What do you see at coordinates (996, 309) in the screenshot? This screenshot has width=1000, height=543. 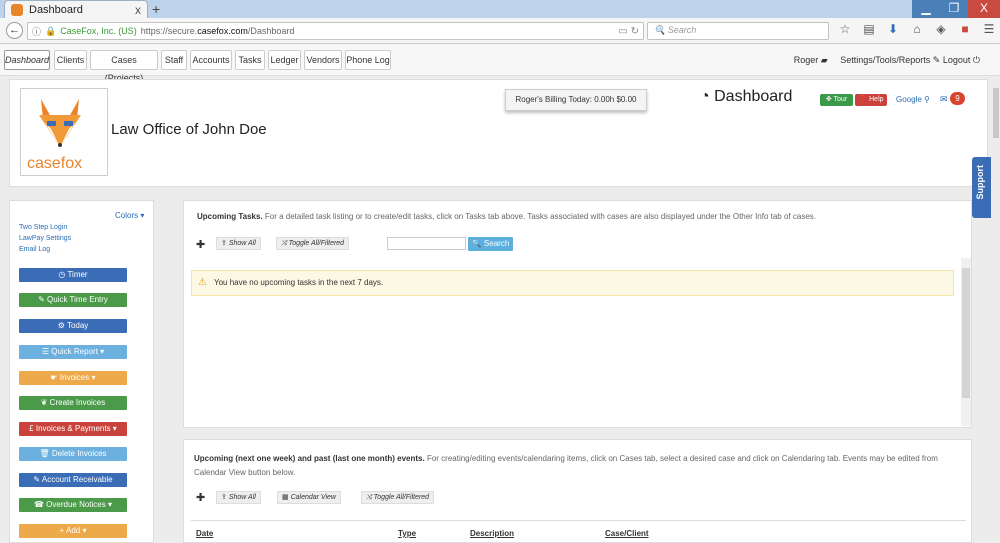 I see `page-scrollbar` at bounding box center [996, 309].